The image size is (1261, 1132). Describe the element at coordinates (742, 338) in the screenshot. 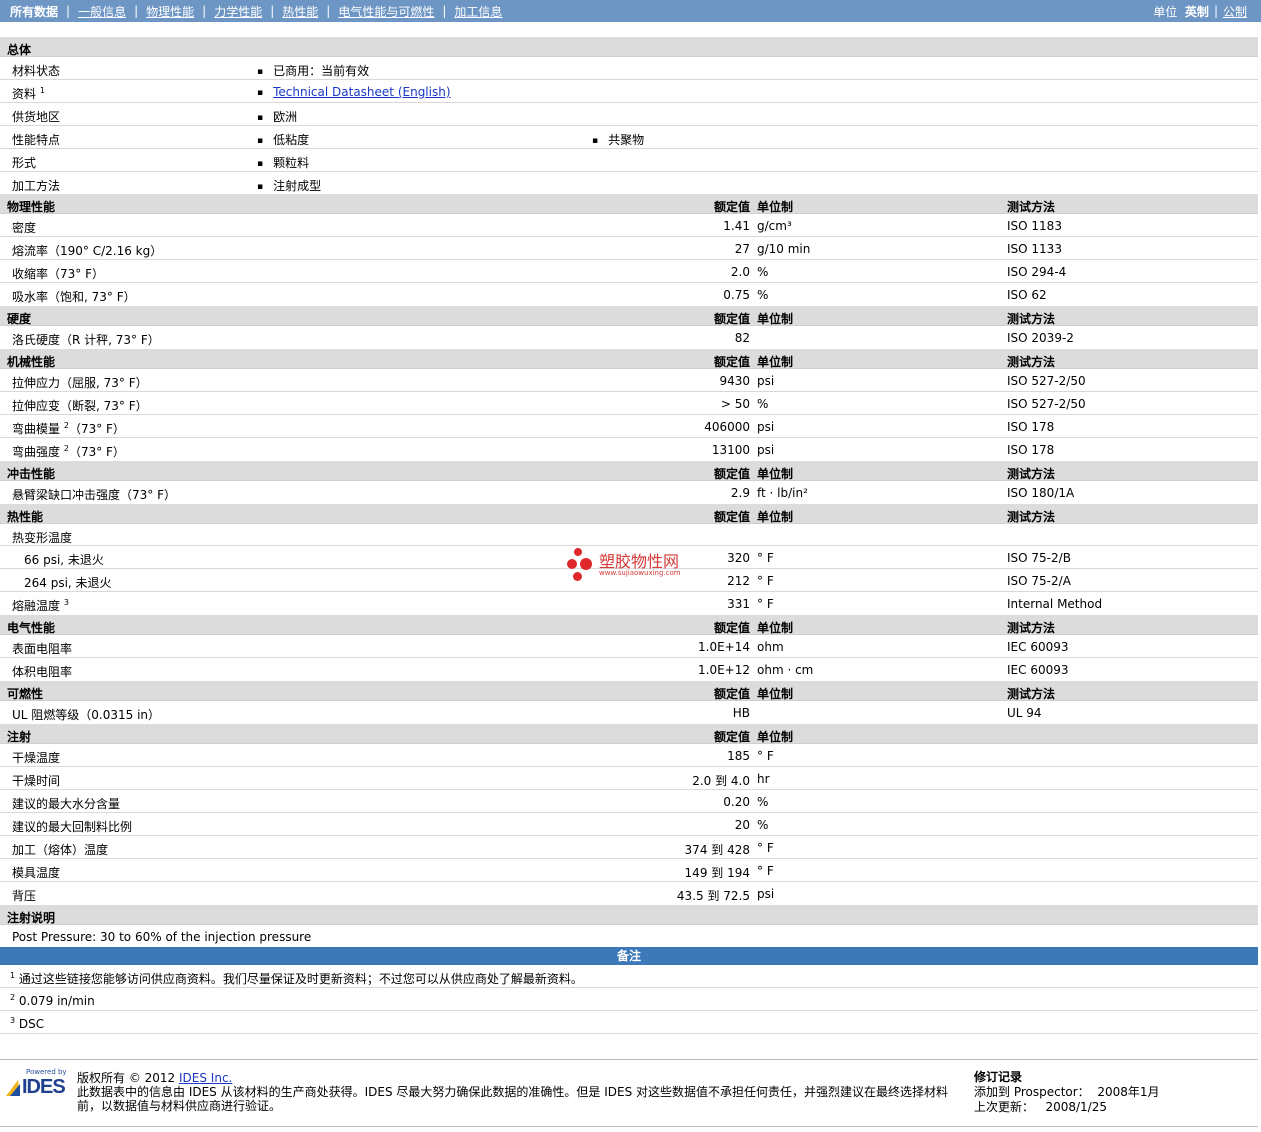

I see `property-value: 82` at that location.